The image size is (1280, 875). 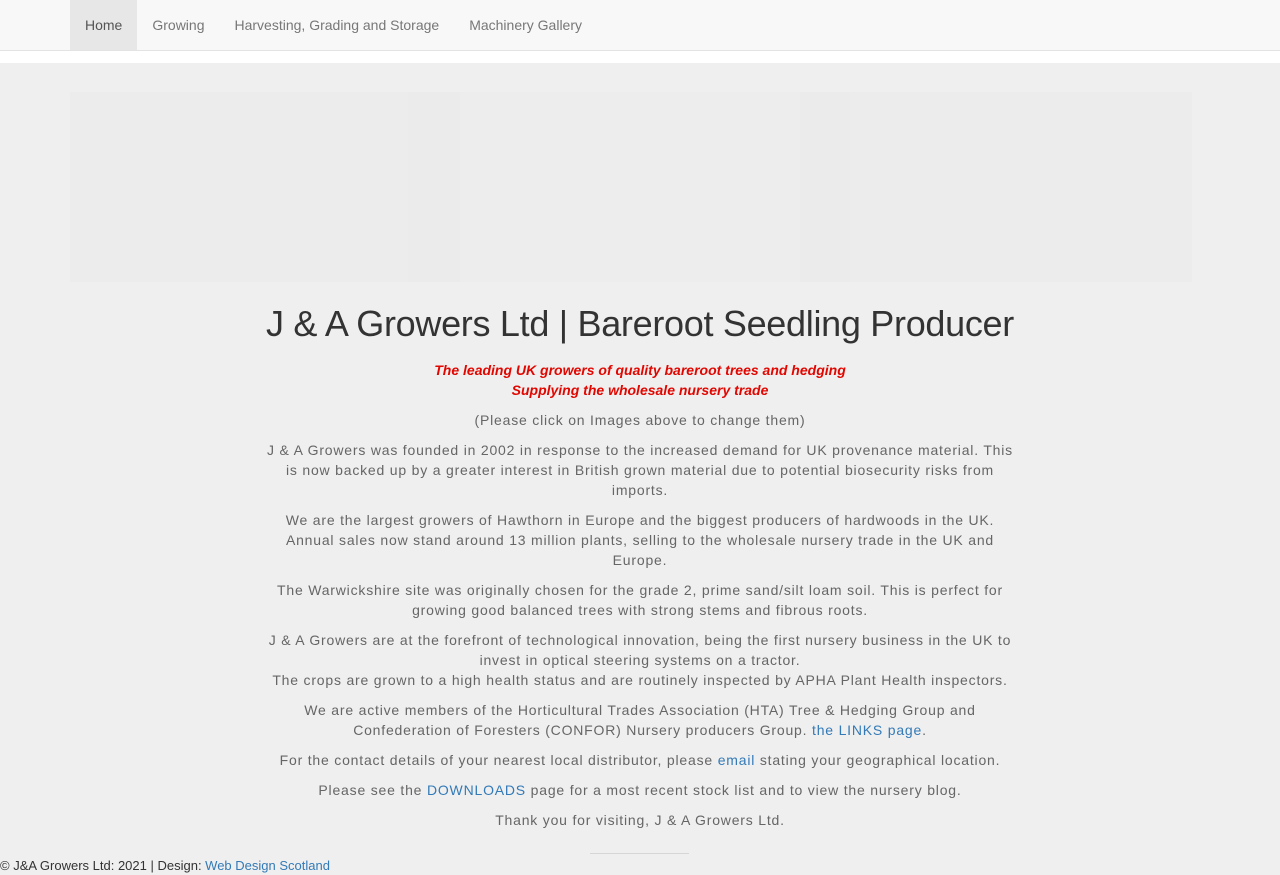 What do you see at coordinates (103, 865) in the screenshot?
I see `copyright-text: © J&A Growers Ltd: 2021 | Design:` at bounding box center [103, 865].